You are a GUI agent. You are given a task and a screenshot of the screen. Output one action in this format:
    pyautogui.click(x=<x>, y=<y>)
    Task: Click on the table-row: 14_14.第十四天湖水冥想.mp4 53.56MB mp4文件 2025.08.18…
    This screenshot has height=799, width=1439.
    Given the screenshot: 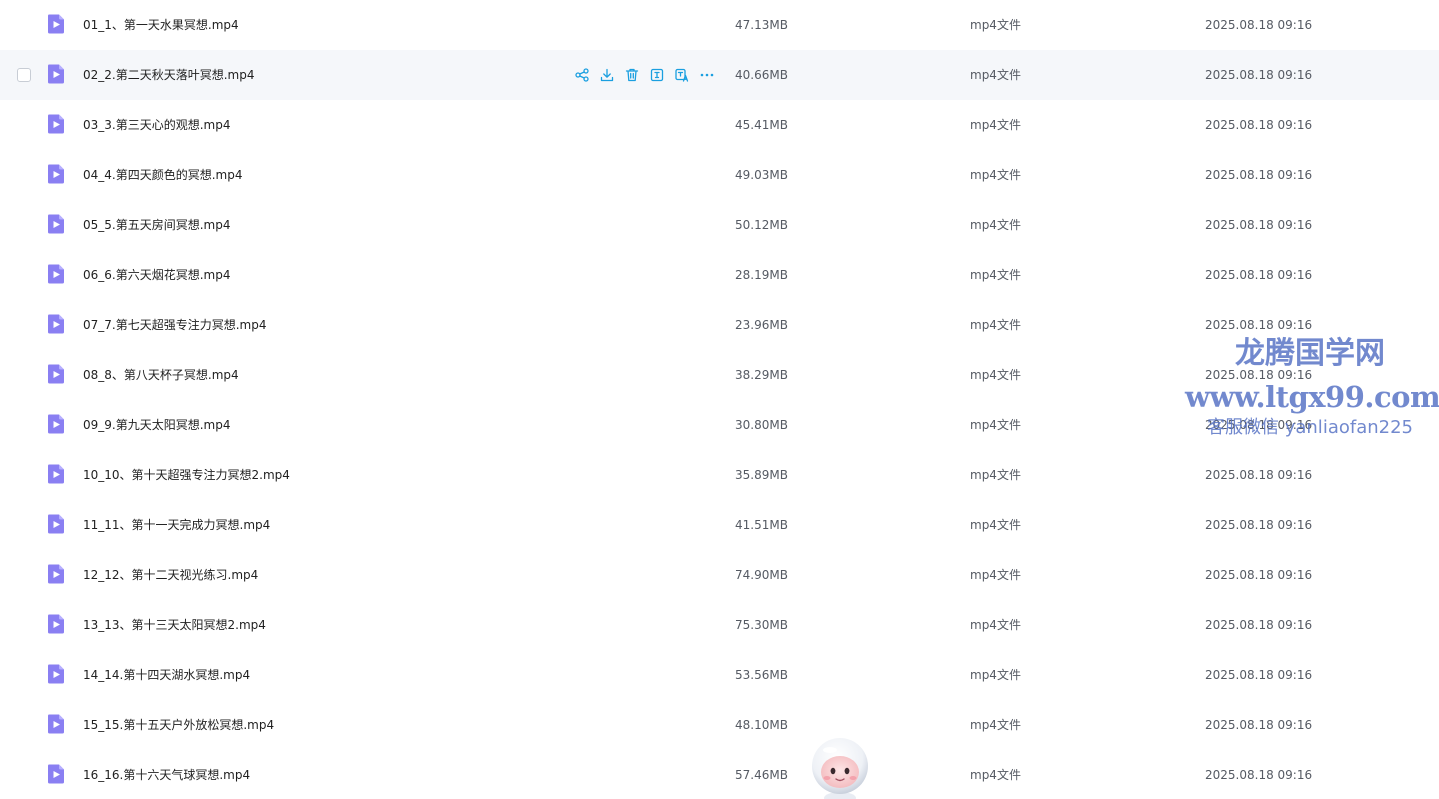 What is the action you would take?
    pyautogui.click(x=719, y=675)
    